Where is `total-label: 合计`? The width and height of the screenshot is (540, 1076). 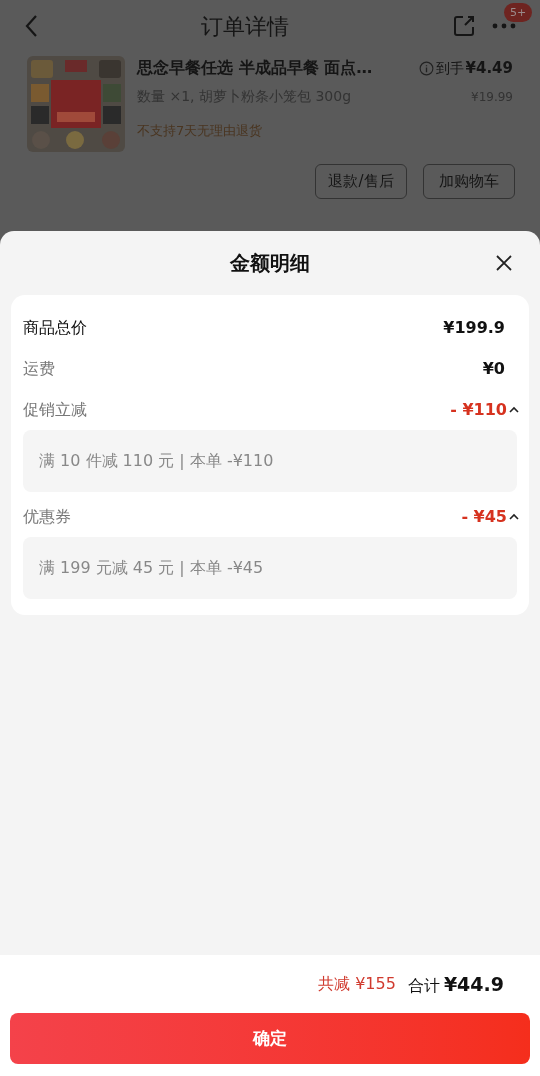 total-label: 合计 is located at coordinates (423, 985).